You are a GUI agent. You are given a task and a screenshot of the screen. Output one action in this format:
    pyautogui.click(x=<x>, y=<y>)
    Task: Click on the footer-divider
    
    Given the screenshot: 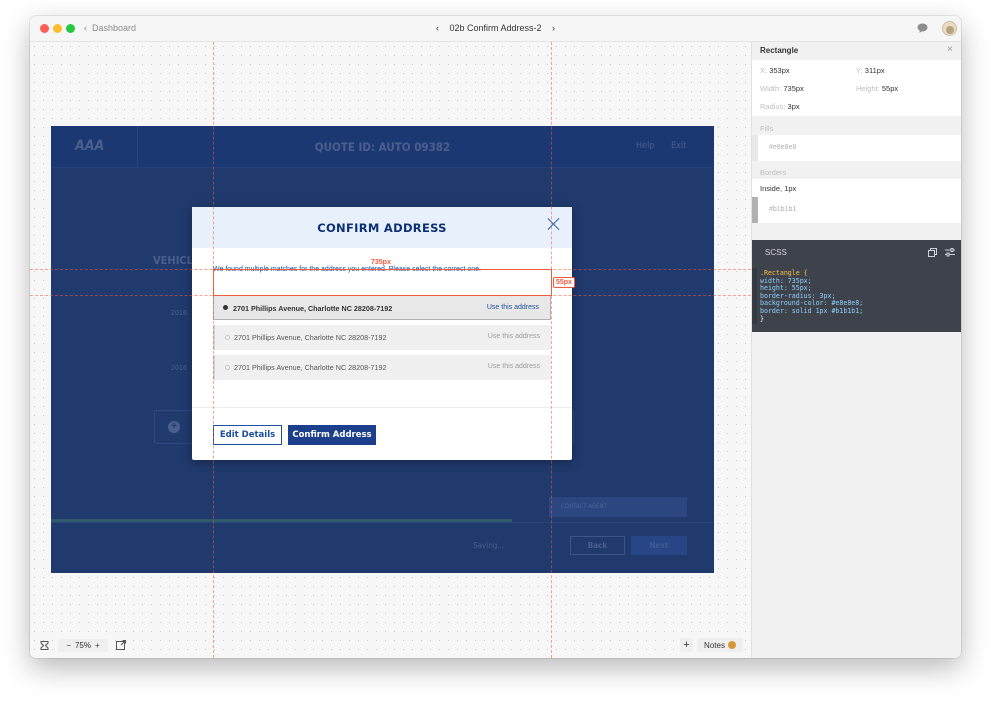 What is the action you would take?
    pyautogui.click(x=382, y=522)
    